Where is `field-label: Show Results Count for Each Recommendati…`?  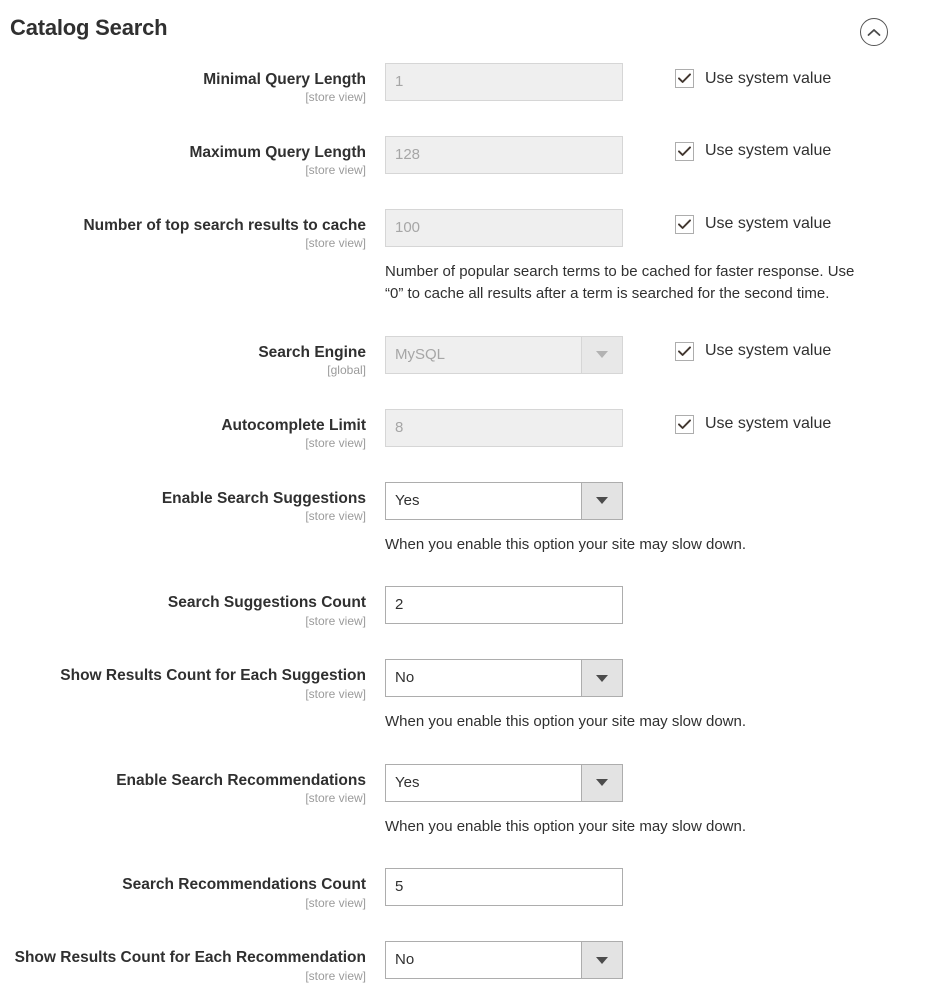
field-label: Show Results Count for Each Recommendati… is located at coordinates (190, 958).